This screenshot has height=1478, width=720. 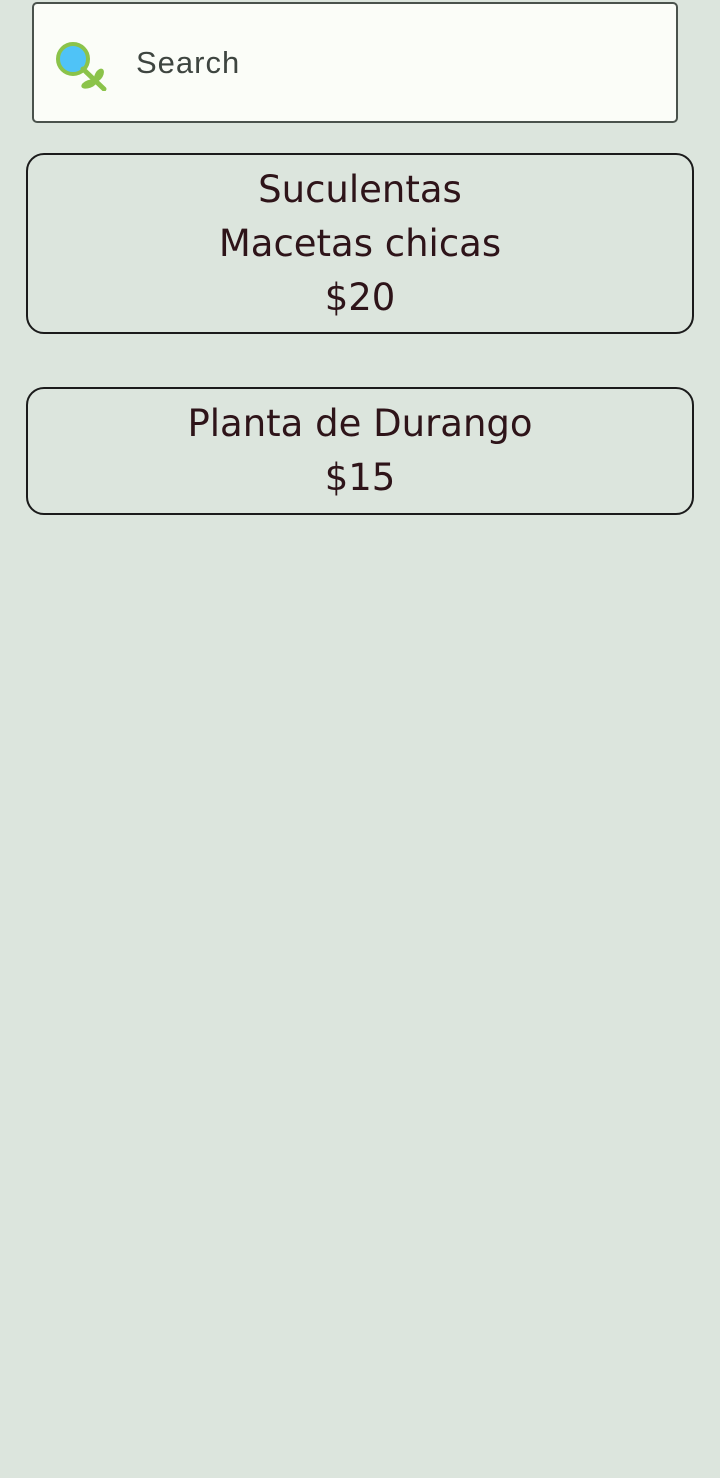 I want to click on product-subtitle: Macetas chicas, so click(x=360, y=243).